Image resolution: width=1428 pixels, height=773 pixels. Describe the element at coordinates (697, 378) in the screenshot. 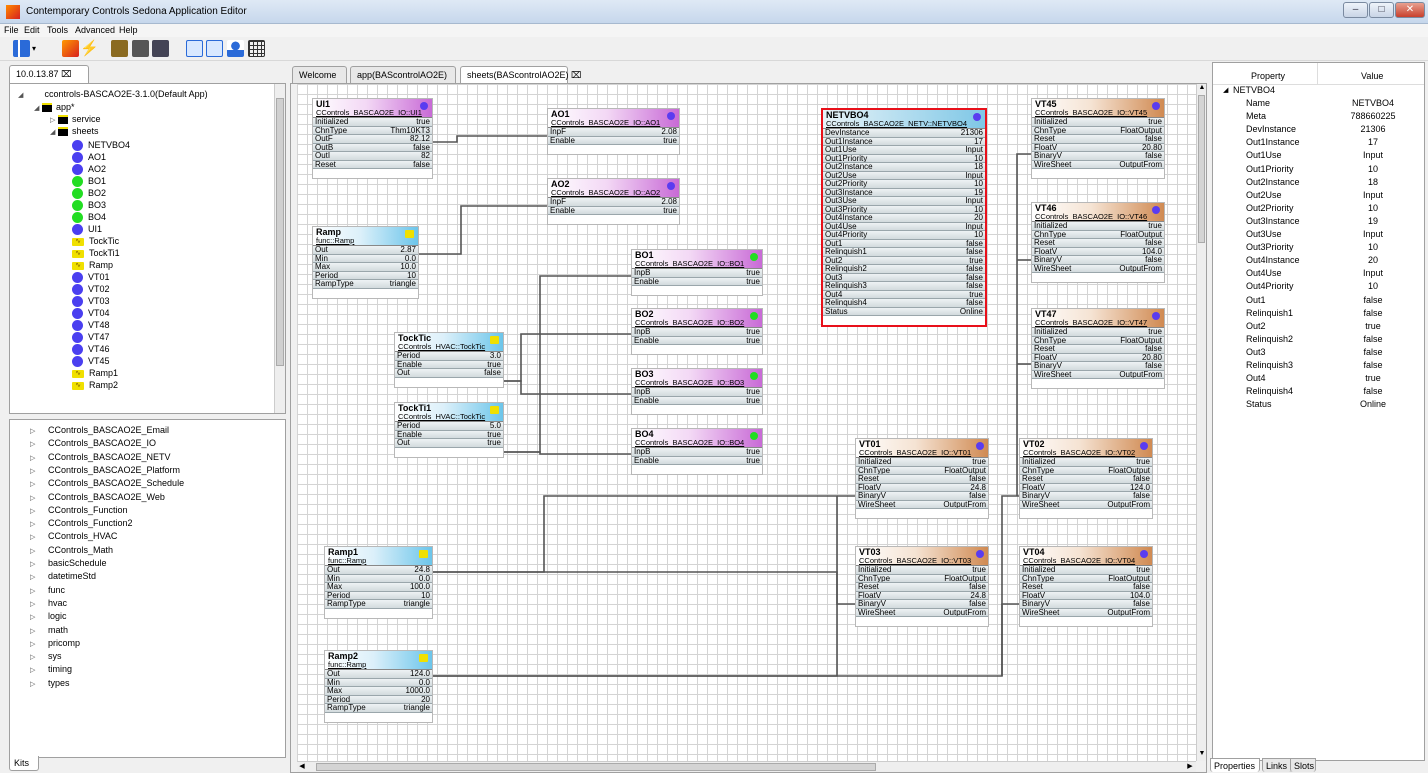

I see `component-header: BO3 CControls_BASCAO2E_IO::BO3` at that location.